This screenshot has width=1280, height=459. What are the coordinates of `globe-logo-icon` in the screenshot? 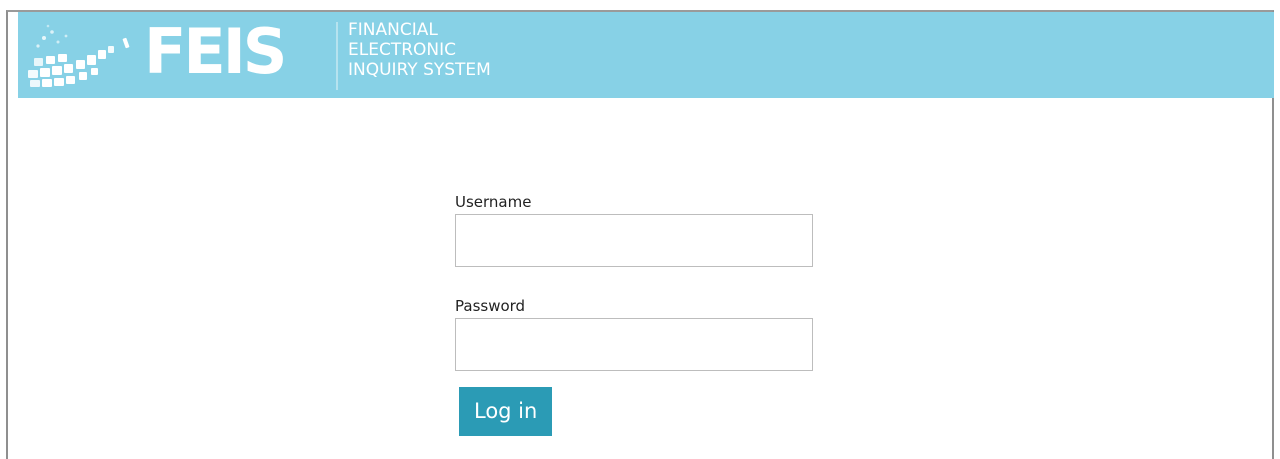 It's located at (79, 55).